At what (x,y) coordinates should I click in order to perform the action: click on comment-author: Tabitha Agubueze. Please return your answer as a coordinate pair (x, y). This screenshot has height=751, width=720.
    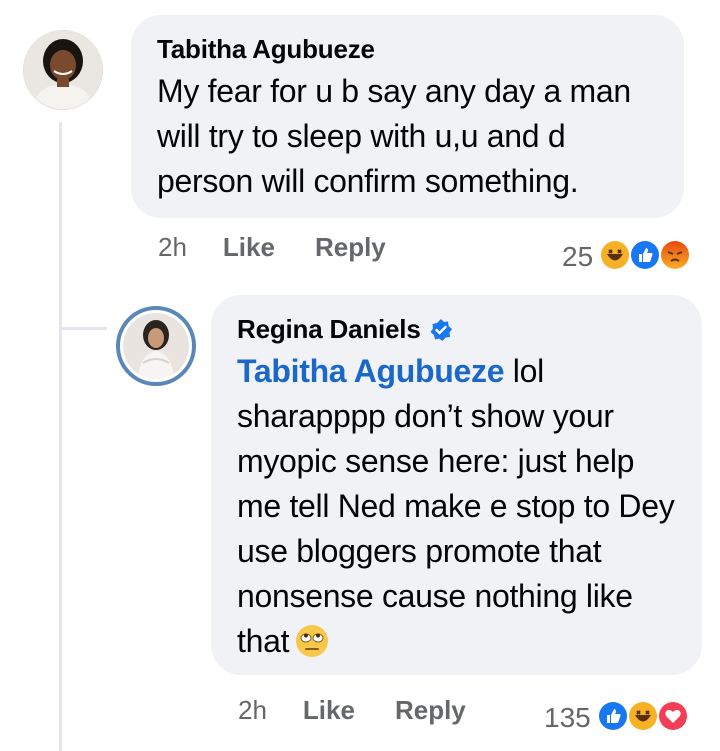
    Looking at the image, I should click on (407, 49).